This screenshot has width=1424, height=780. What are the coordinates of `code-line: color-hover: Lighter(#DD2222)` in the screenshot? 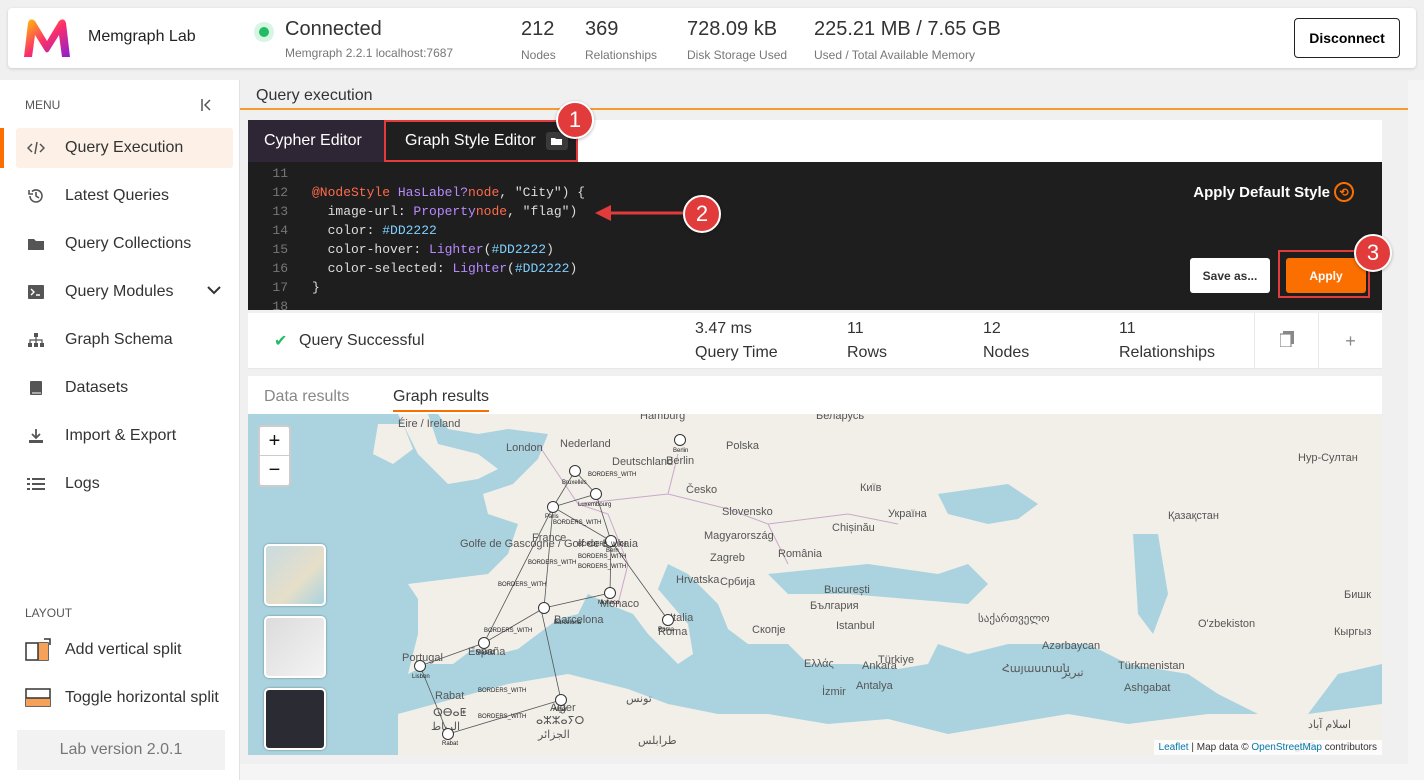 It's located at (433, 249).